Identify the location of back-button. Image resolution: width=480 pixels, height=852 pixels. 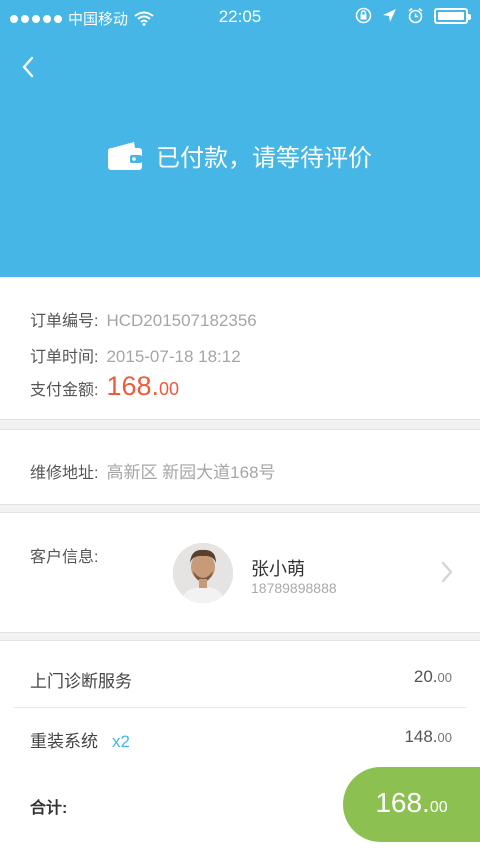
(28, 67).